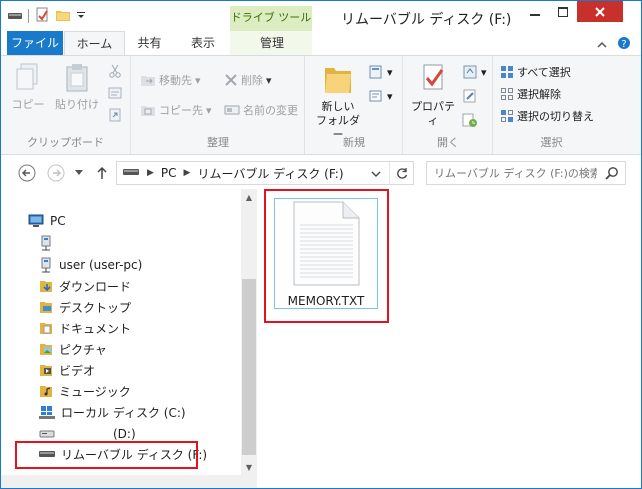 The width and height of the screenshot is (642, 489). Describe the element at coordinates (46, 391) in the screenshot. I see `music-folder-icon` at that location.